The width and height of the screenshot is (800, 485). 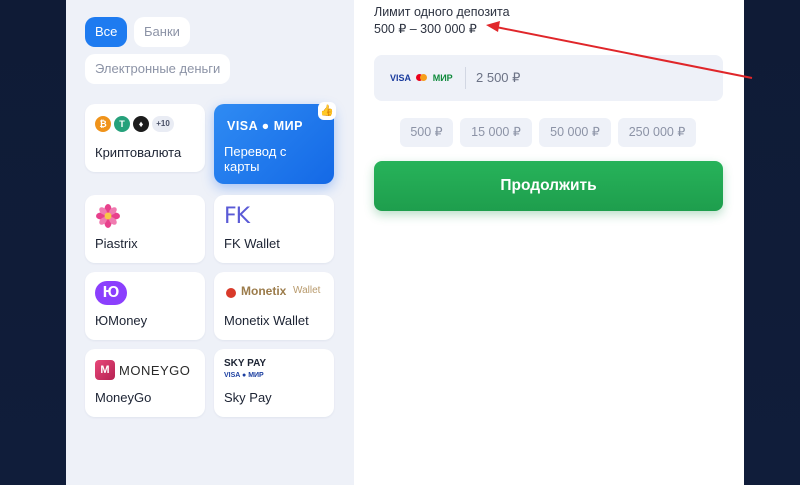 What do you see at coordinates (465, 78) in the screenshot?
I see `amount-divider` at bounding box center [465, 78].